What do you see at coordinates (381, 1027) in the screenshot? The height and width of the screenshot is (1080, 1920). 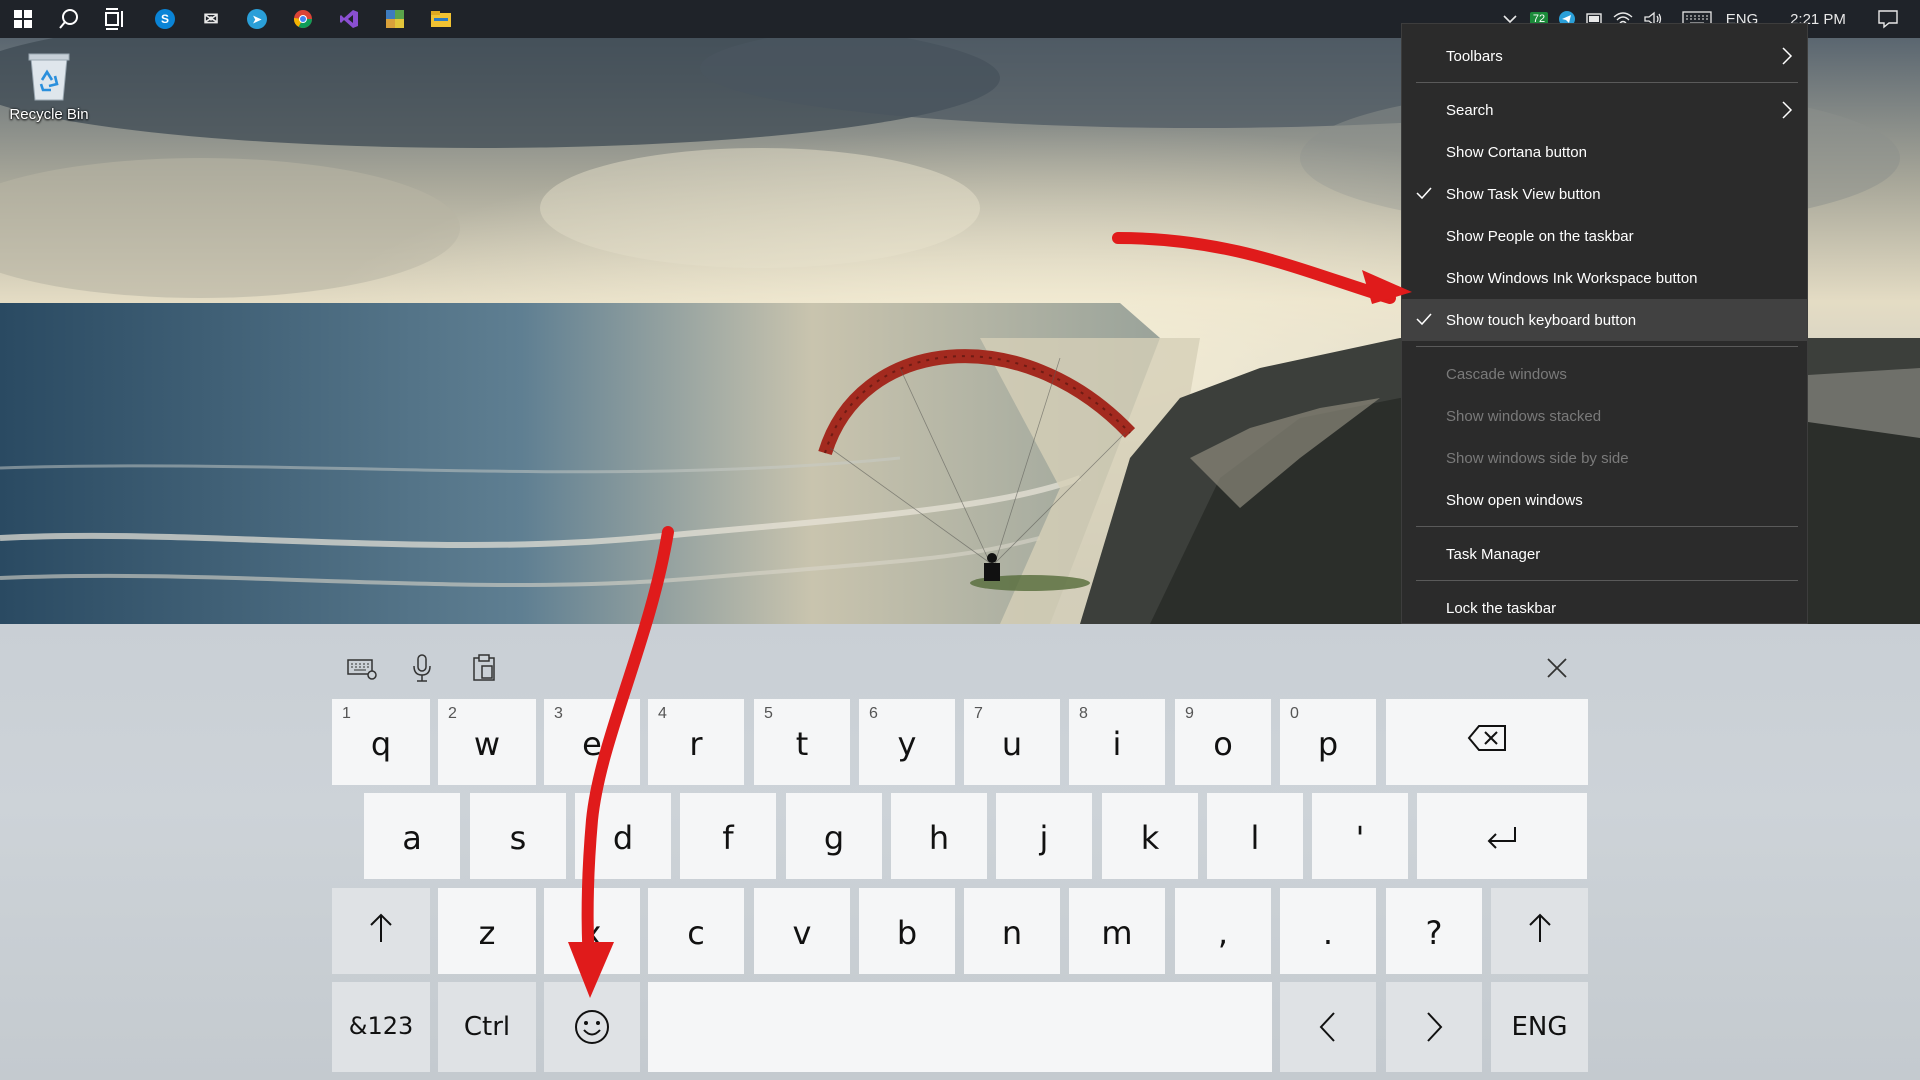 I see `symbols-key: &123` at bounding box center [381, 1027].